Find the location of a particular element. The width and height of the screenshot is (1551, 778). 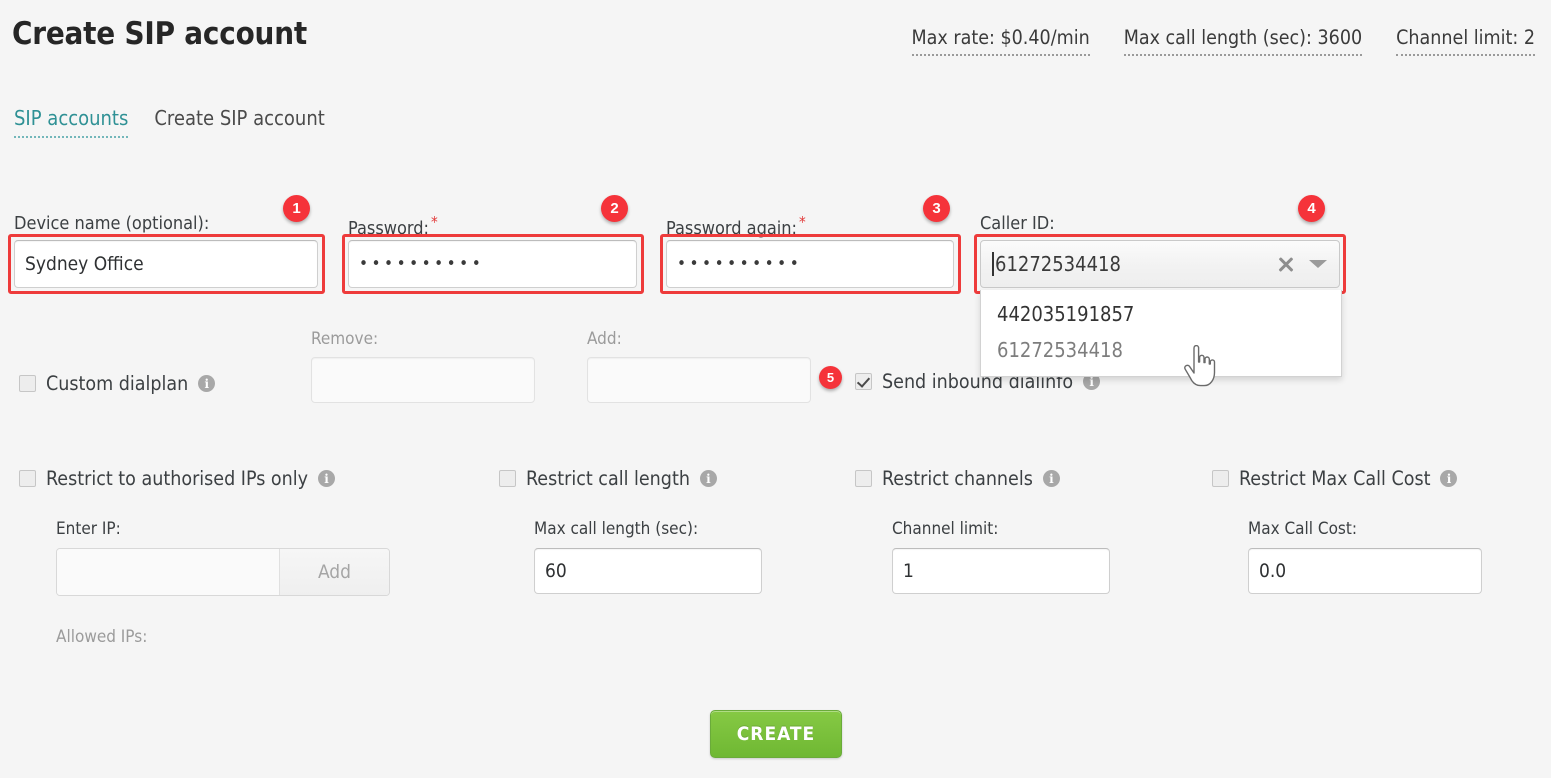

restrict-ips-label: Restrict to authorised IPs only is located at coordinates (177, 478).